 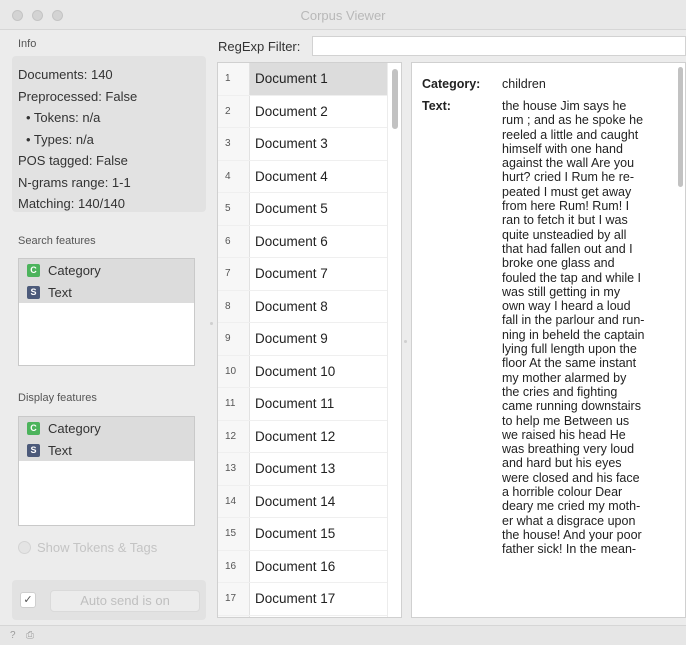 I want to click on document-row: 15 Document 15, so click(x=309, y=534).